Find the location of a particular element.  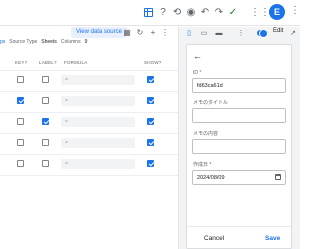

form-footer: Cancel Save is located at coordinates (239, 237).